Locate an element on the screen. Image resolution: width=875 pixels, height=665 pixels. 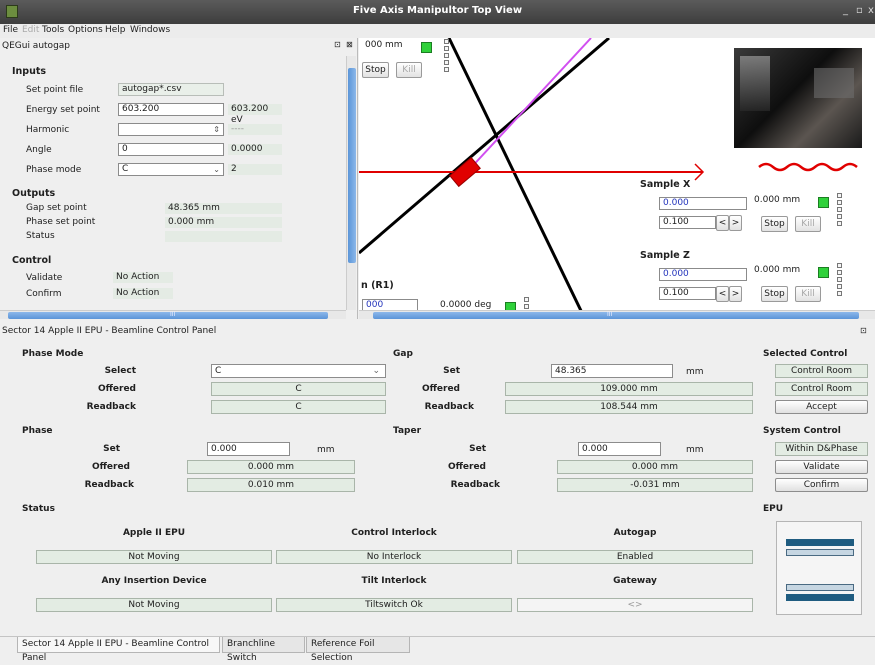
scroll-grip: III is located at coordinates (173, 314).